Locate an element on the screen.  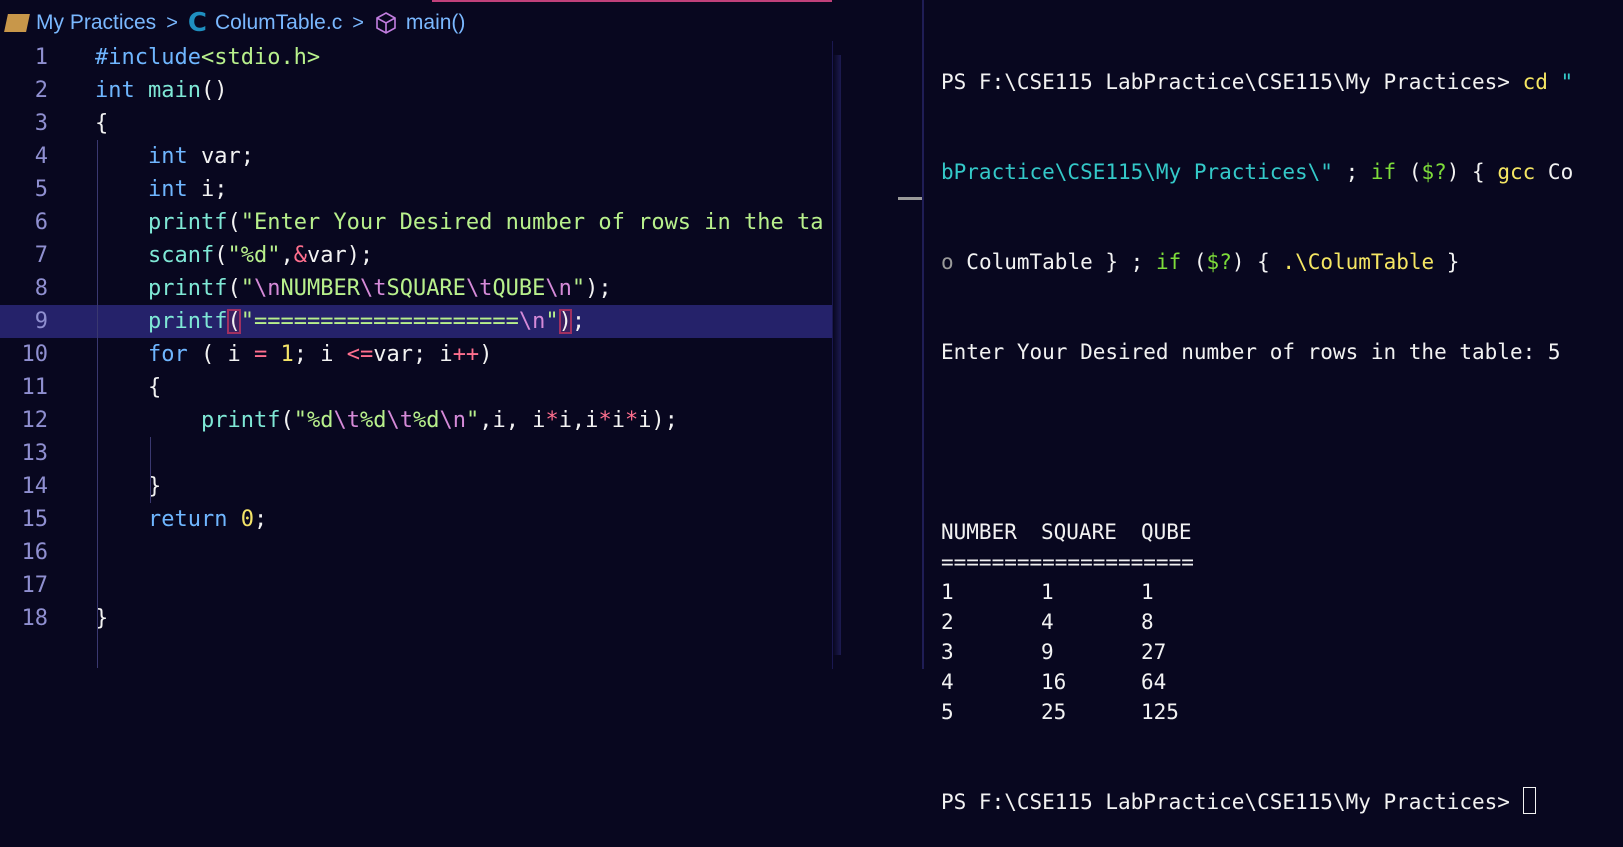
breadcrumb-folder: My Practices is located at coordinates (96, 23).